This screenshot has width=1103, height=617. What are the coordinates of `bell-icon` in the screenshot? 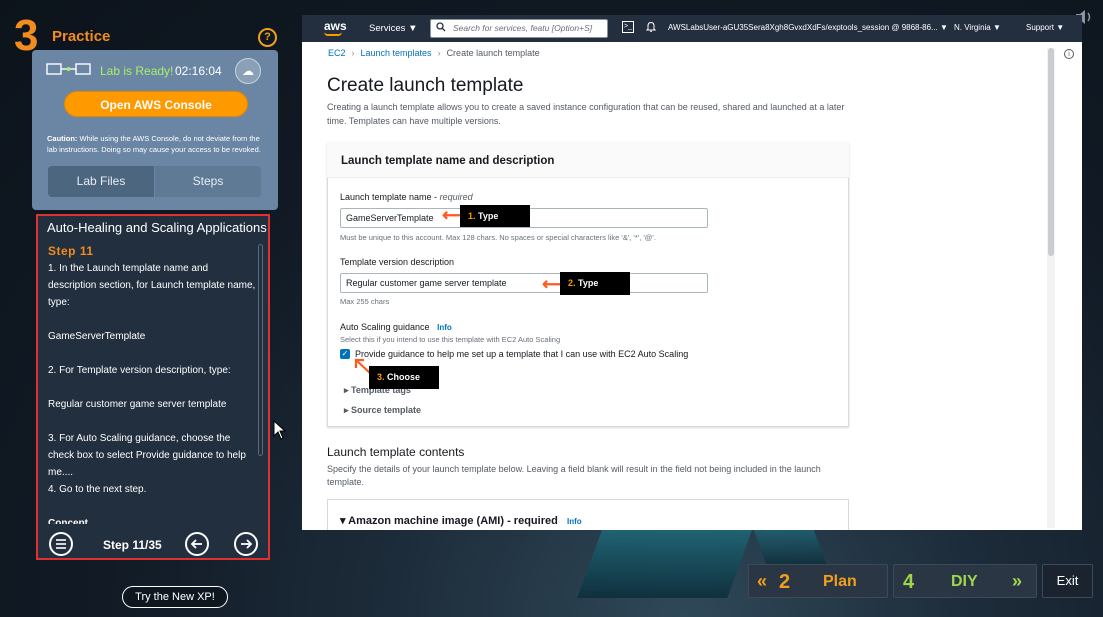 It's located at (651, 28).